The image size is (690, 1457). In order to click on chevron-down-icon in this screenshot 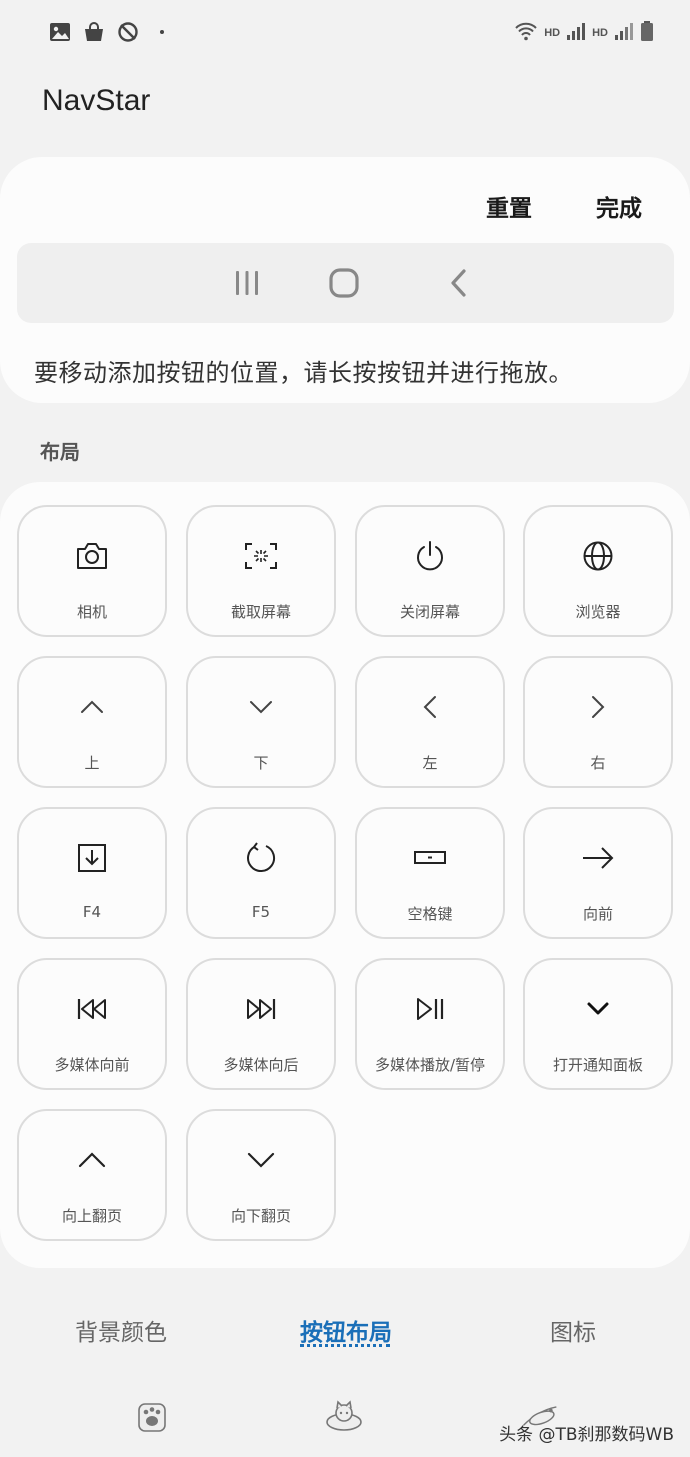, I will do `click(261, 707)`.